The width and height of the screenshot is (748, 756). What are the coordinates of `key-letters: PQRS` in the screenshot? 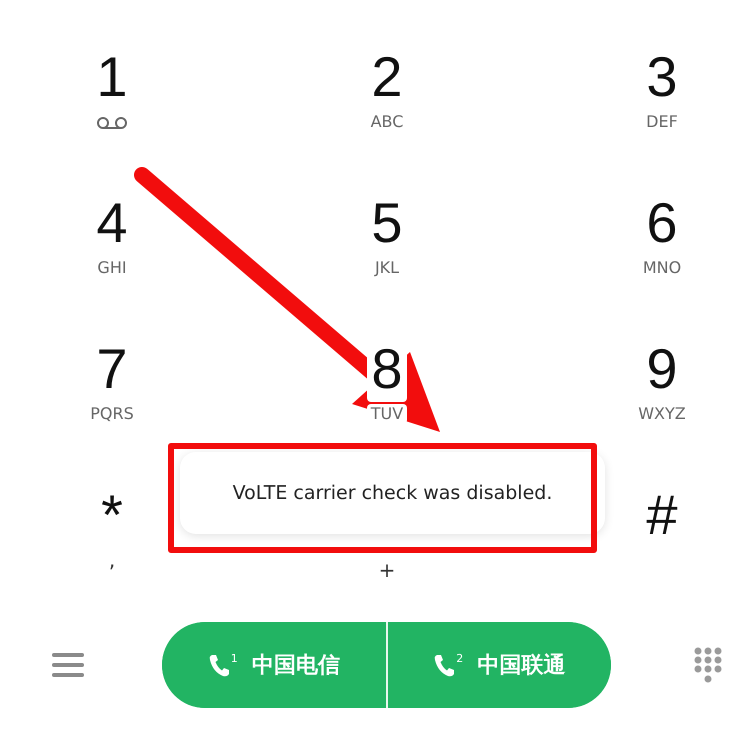 It's located at (112, 414).